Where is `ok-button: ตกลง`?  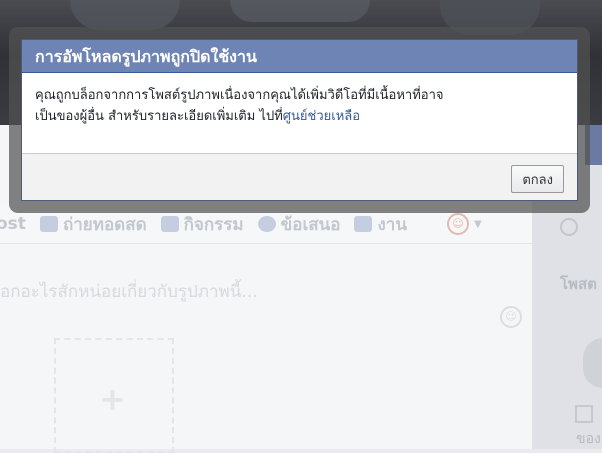
ok-button: ตกลง is located at coordinates (537, 179).